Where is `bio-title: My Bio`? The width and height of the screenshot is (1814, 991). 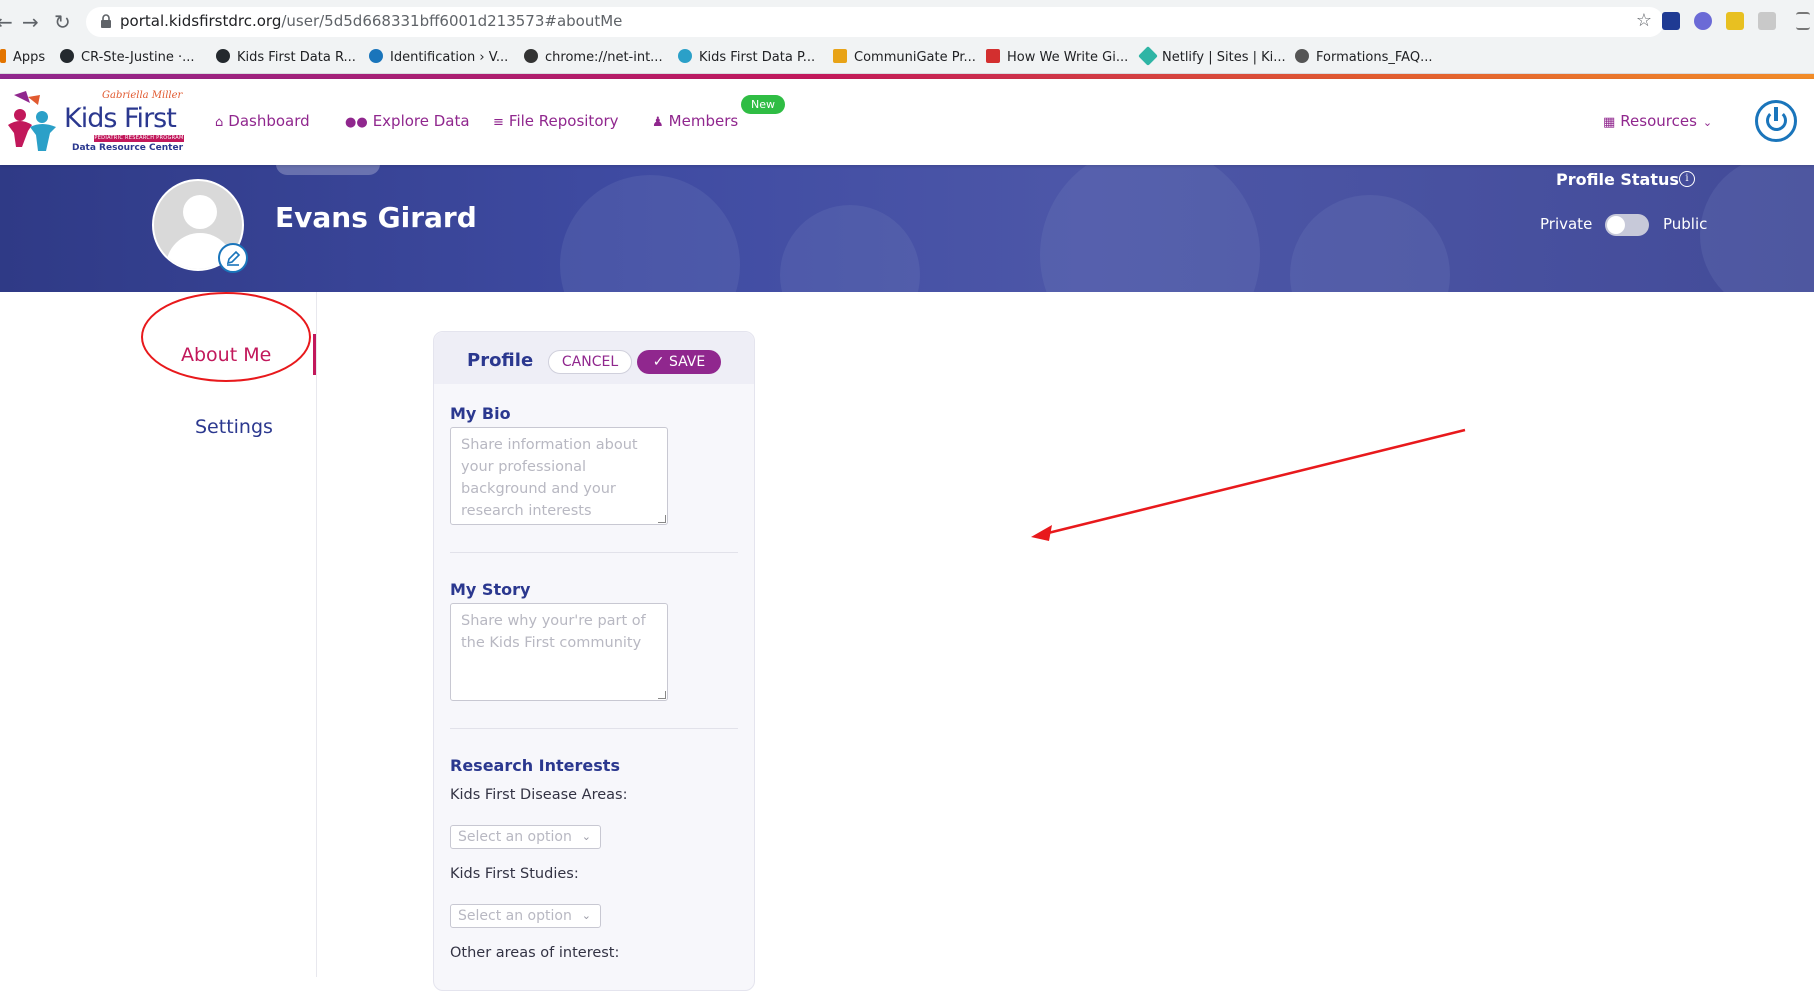
bio-title: My Bio is located at coordinates (480, 413).